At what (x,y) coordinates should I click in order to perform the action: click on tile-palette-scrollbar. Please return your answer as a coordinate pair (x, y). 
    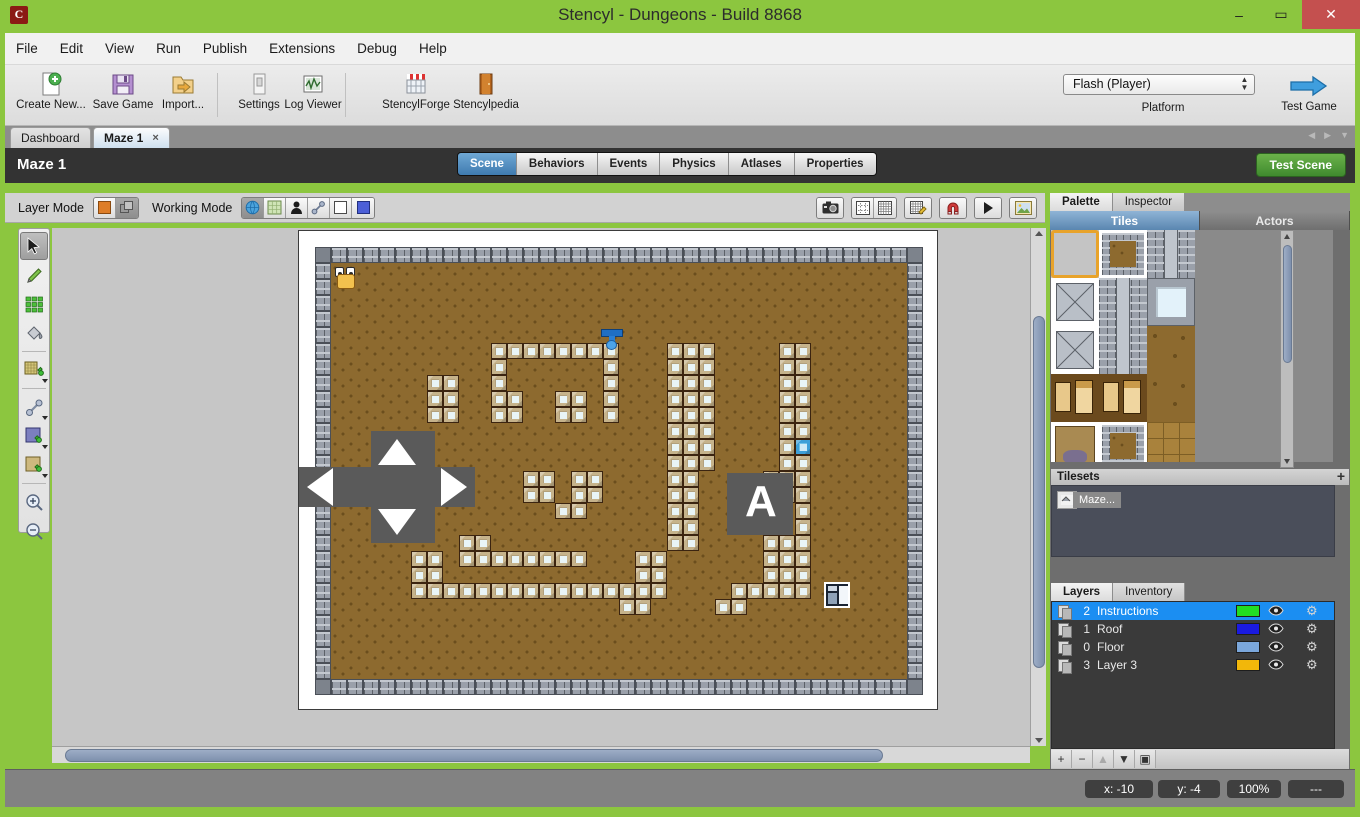
    Looking at the image, I should click on (1287, 349).